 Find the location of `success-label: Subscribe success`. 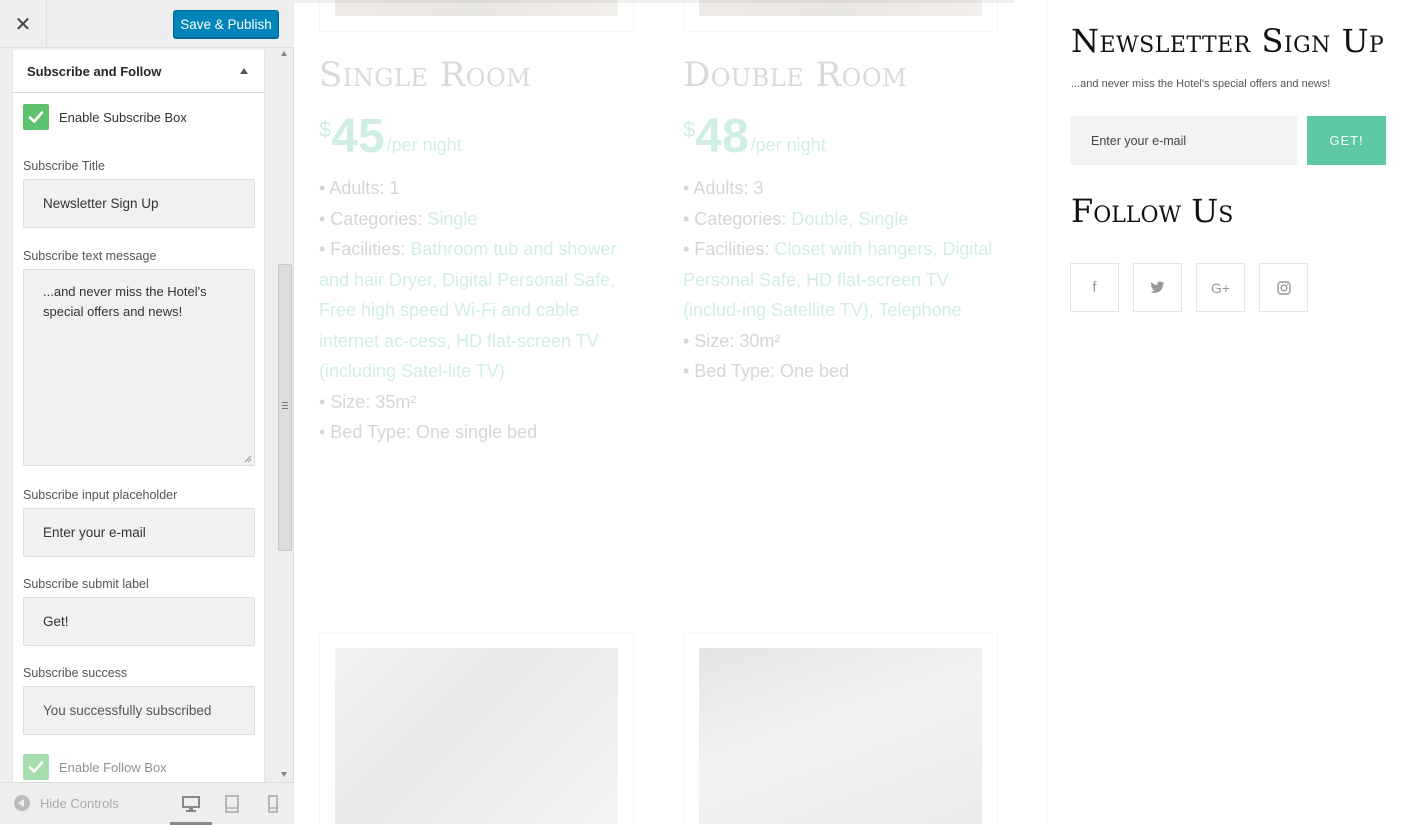

success-label: Subscribe success is located at coordinates (75, 673).